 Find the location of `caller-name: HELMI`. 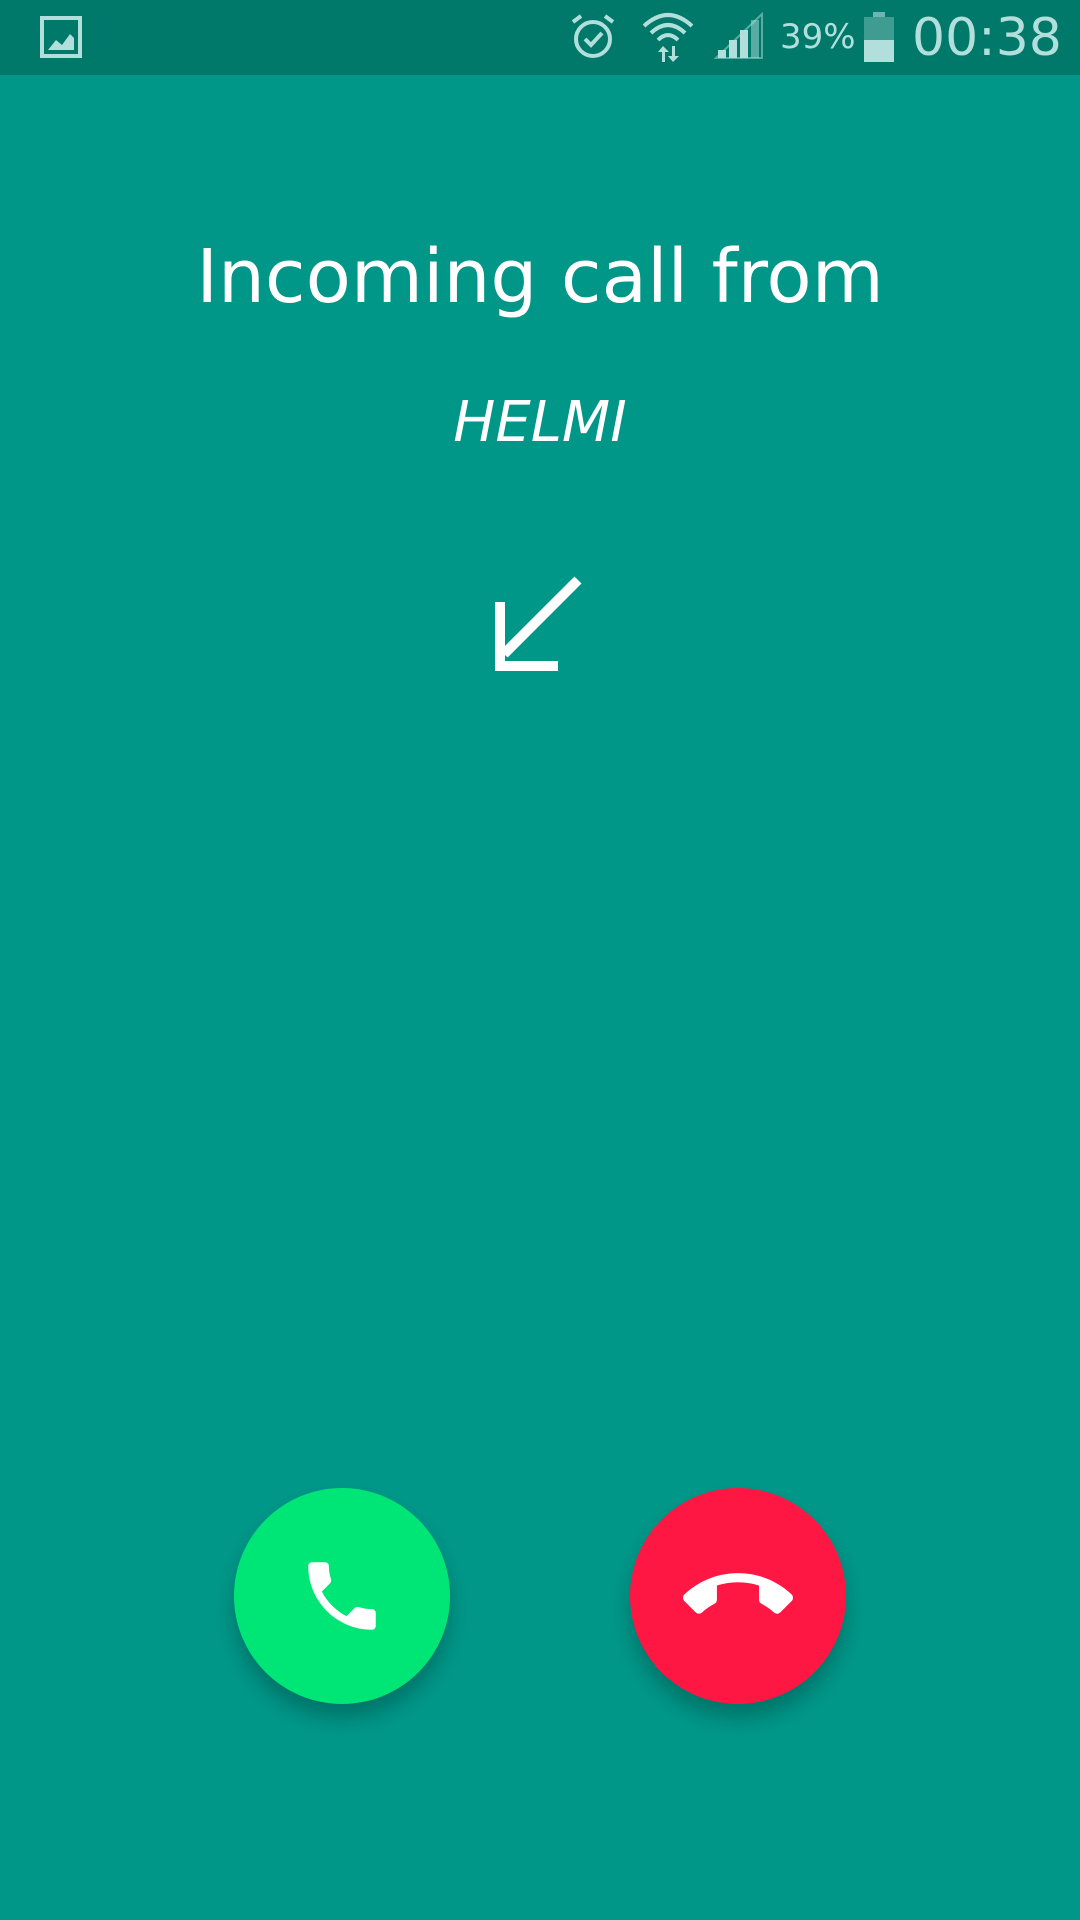

caller-name: HELMI is located at coordinates (540, 422).